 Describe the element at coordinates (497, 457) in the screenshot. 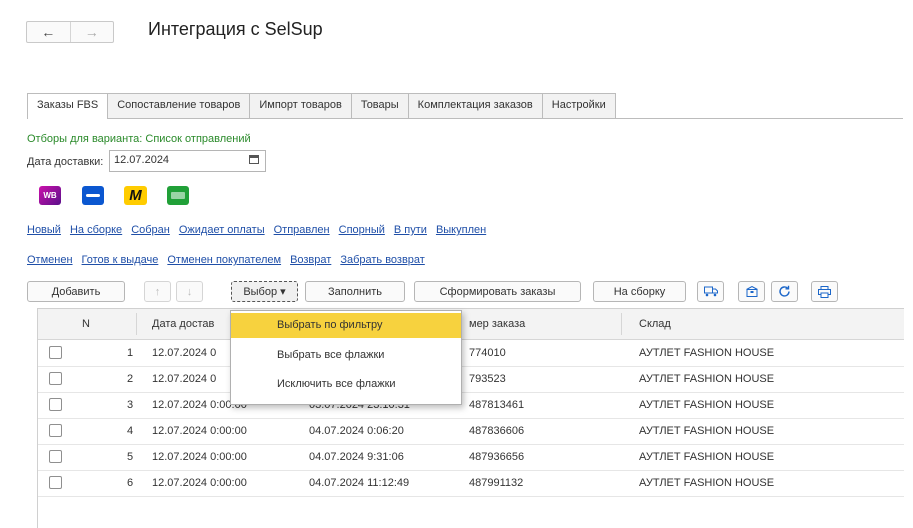

I see `row-order-number: 487936656` at that location.